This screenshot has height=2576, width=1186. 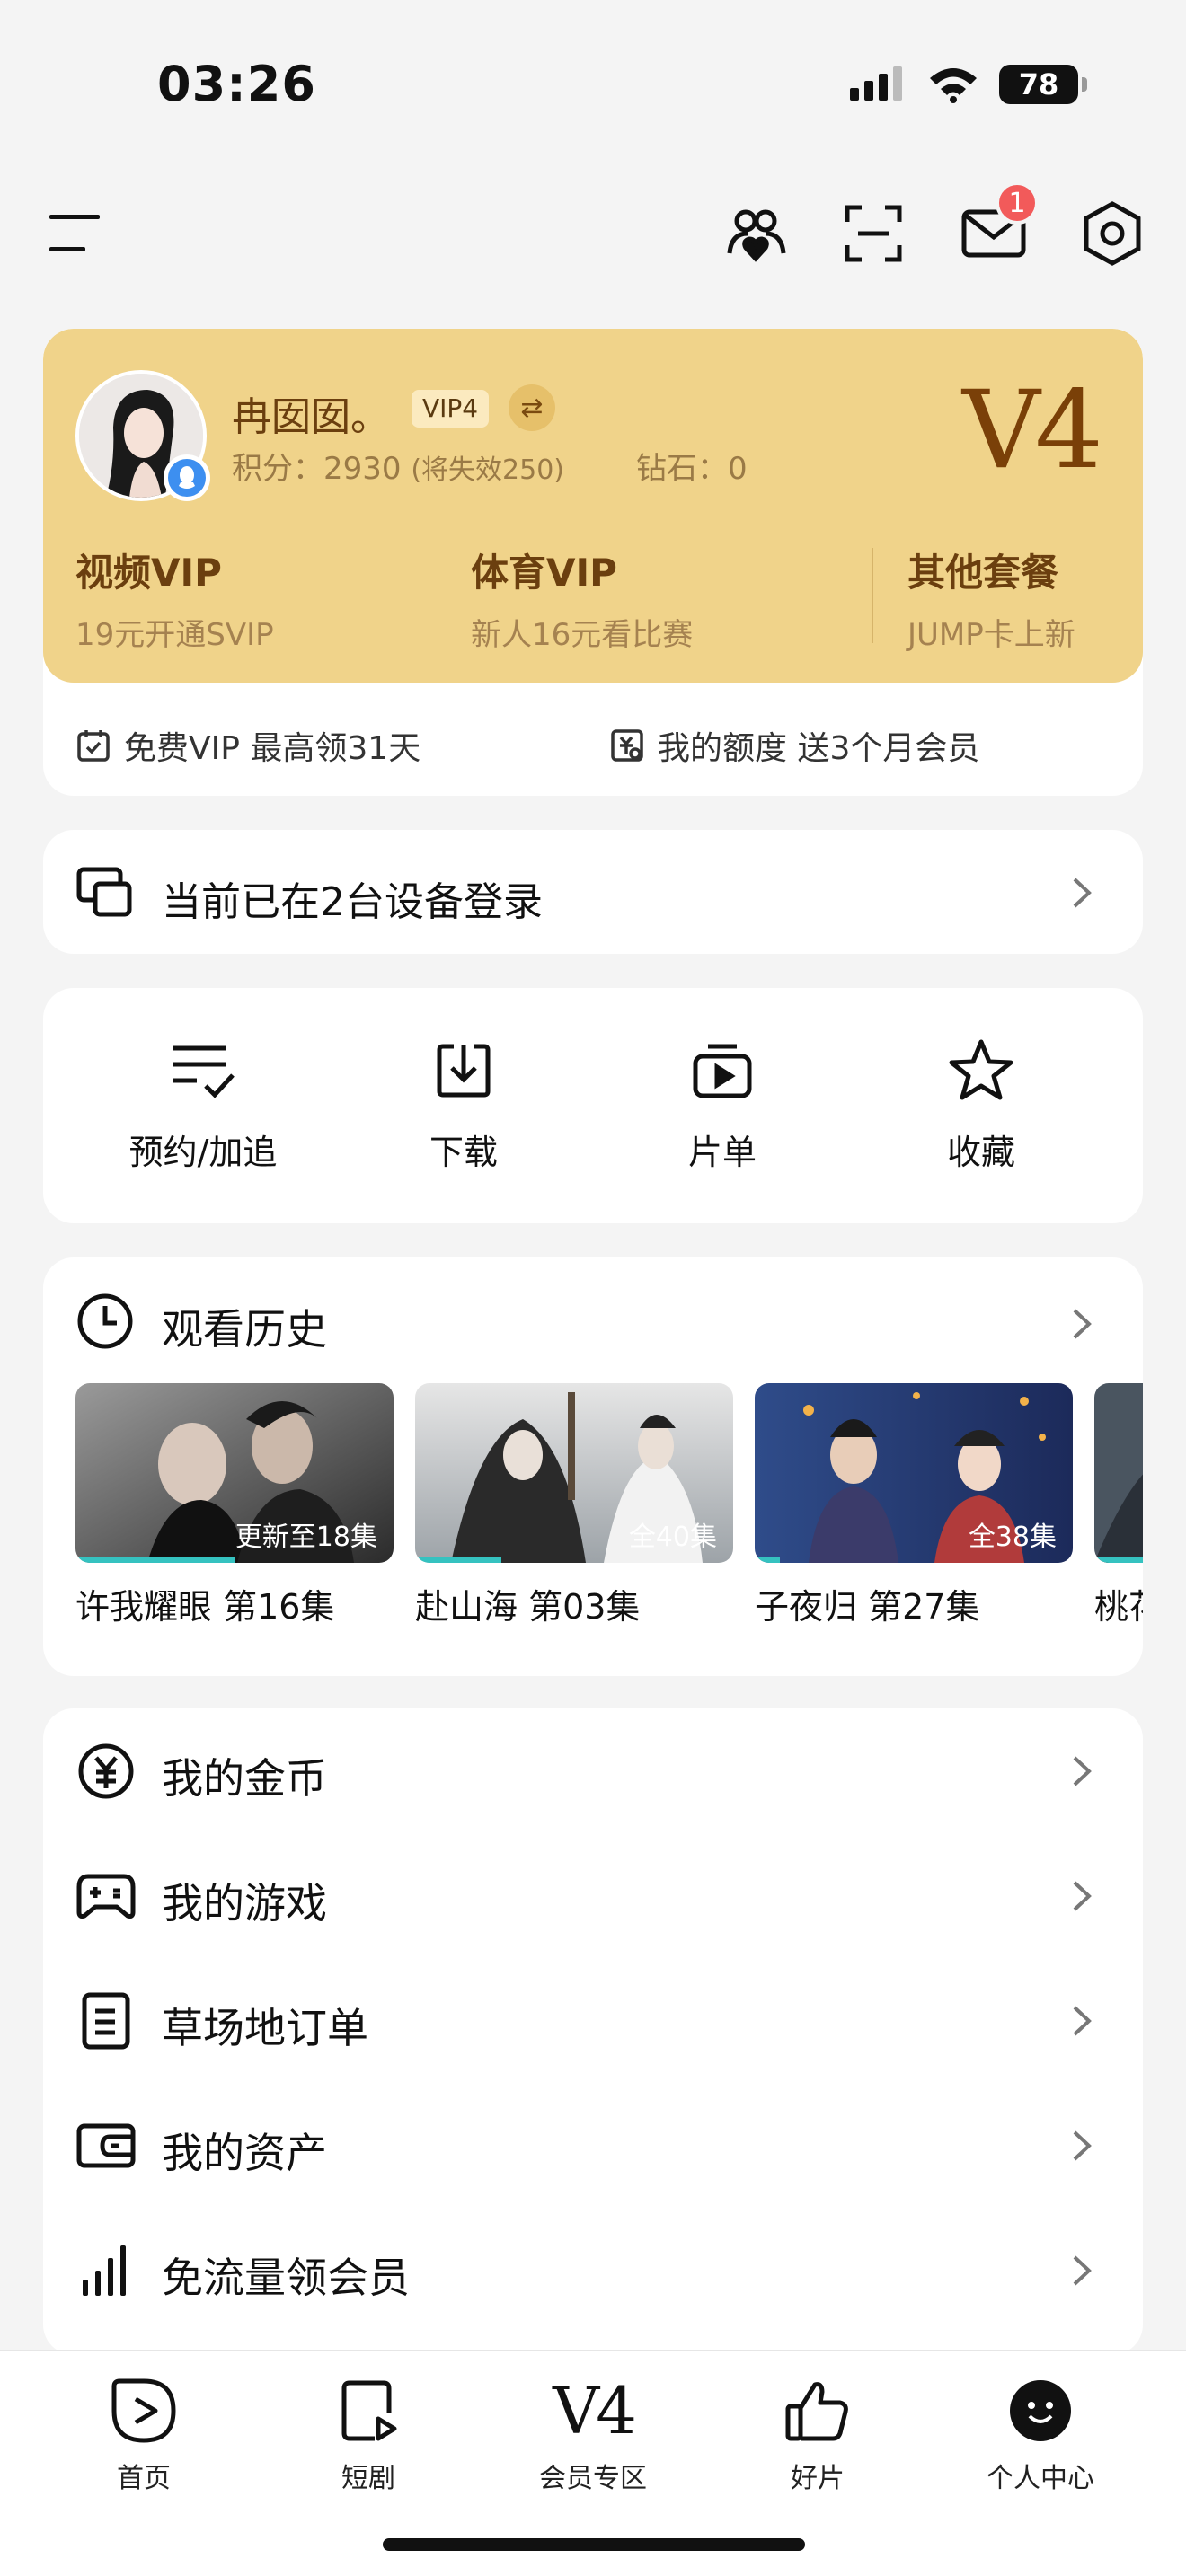 I want to click on wifi-icon, so click(x=953, y=85).